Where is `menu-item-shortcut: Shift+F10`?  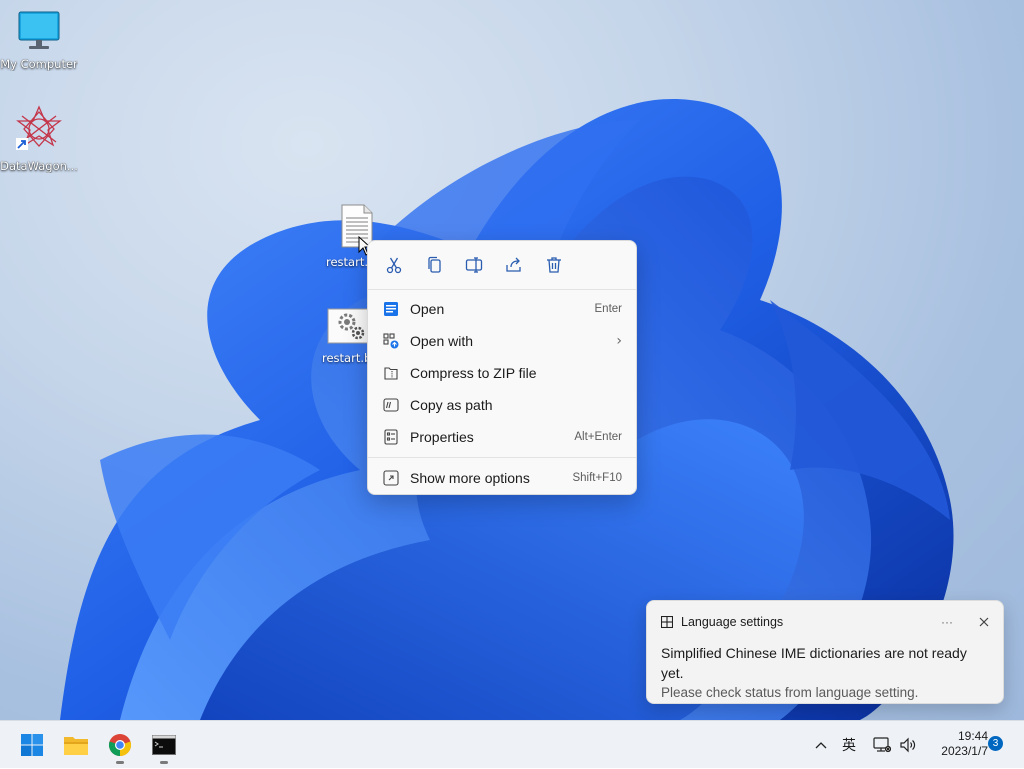
menu-item-shortcut: Shift+F10 is located at coordinates (597, 478).